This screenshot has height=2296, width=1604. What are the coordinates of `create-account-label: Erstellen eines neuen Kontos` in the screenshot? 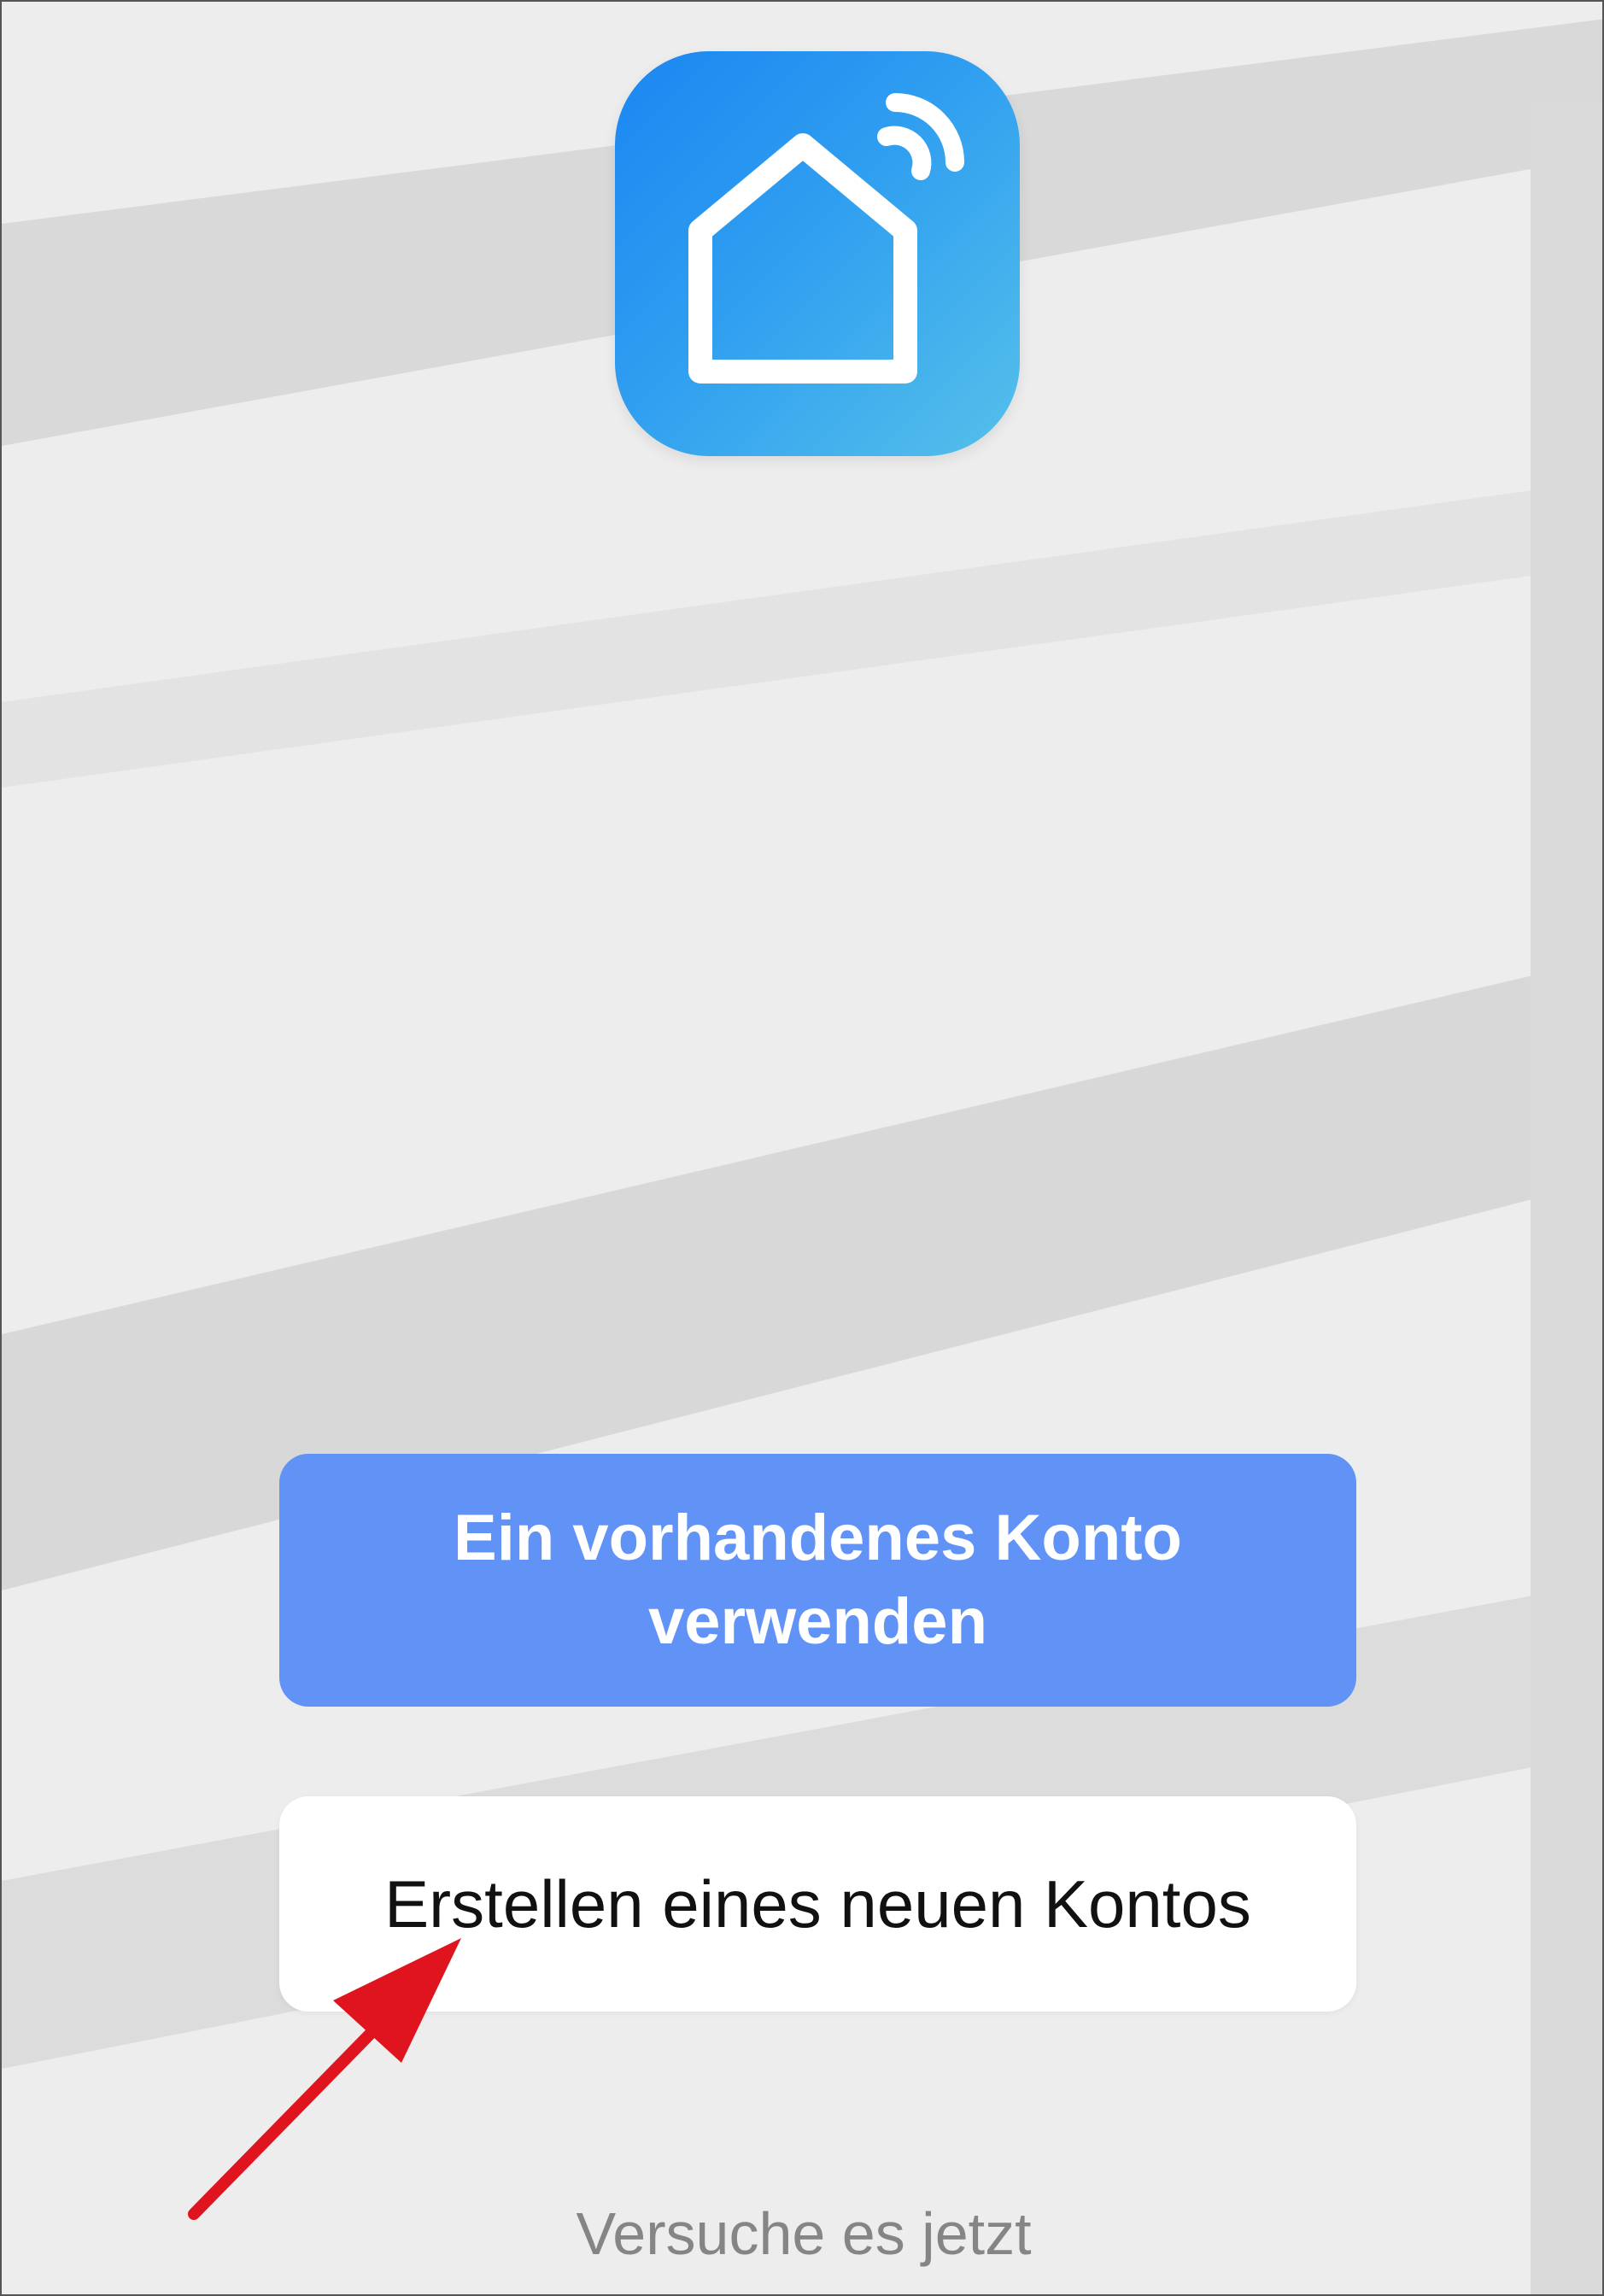 It's located at (817, 1904).